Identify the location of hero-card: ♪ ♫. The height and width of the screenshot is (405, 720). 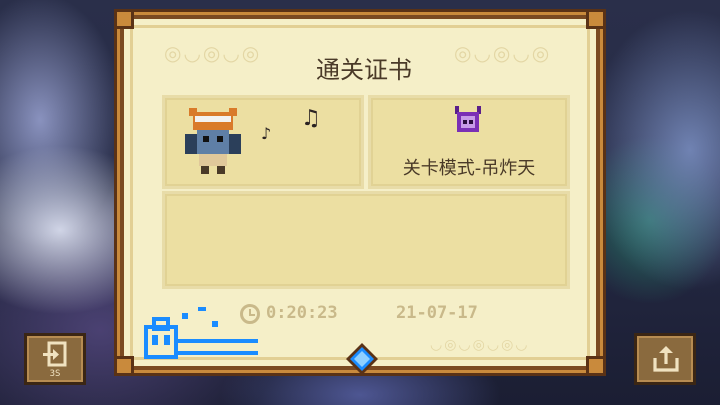
(263, 142).